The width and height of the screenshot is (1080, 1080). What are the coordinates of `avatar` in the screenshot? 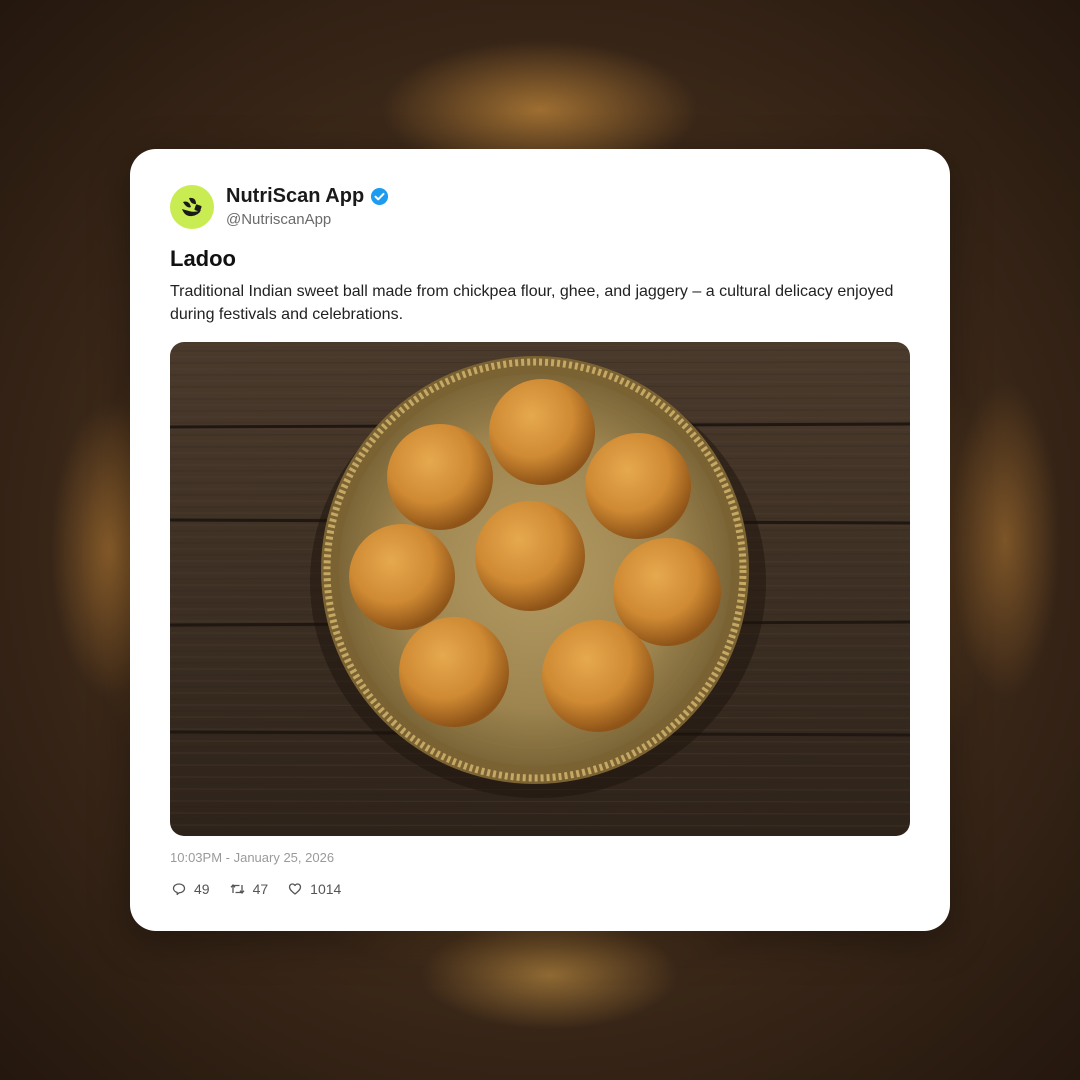 It's located at (192, 207).